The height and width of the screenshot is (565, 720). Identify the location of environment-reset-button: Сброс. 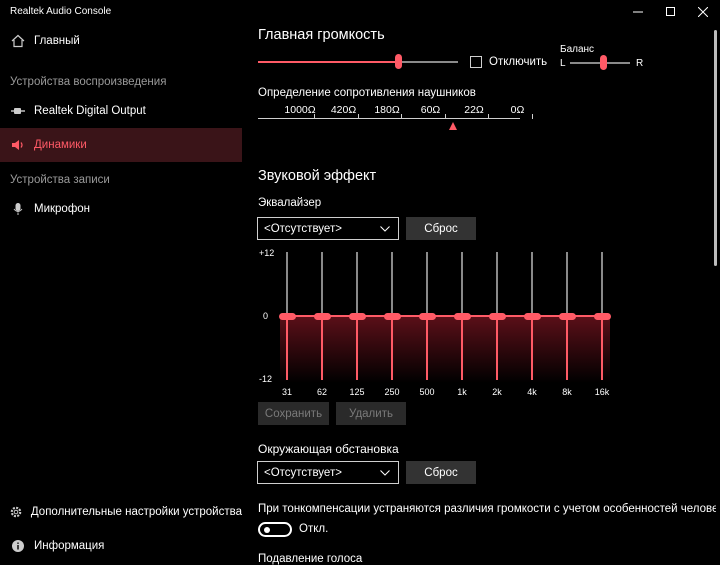
(441, 472).